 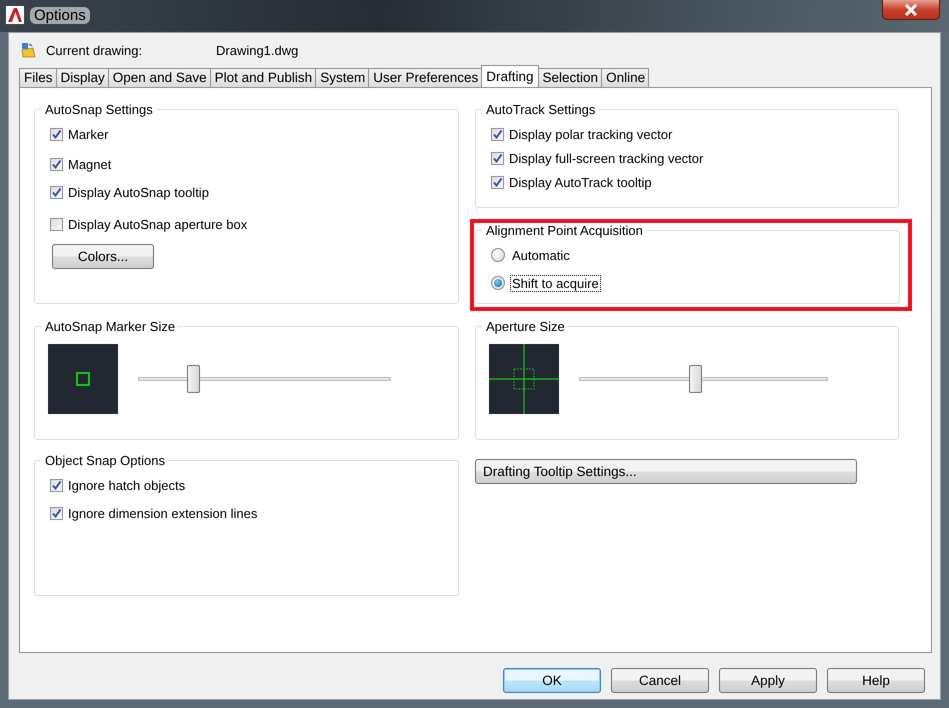 What do you see at coordinates (127, 485) in the screenshot?
I see `checkbox-label: Ignore hatch objects` at bounding box center [127, 485].